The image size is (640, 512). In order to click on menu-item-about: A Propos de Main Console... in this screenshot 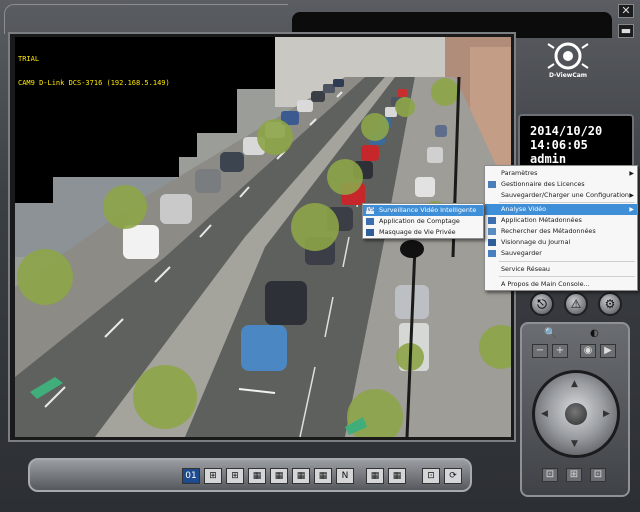, I will do `click(561, 284)`.